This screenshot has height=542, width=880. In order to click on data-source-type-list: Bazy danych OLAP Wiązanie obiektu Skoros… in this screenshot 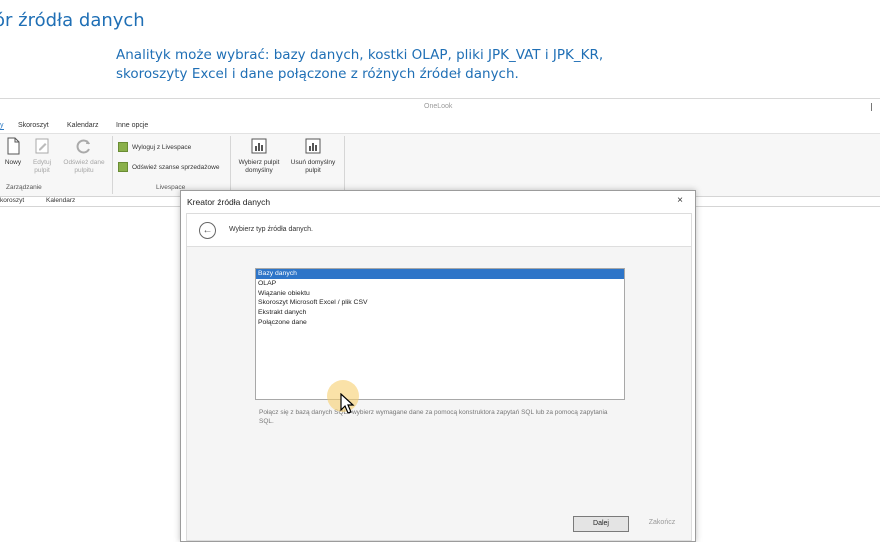, I will do `click(440, 334)`.